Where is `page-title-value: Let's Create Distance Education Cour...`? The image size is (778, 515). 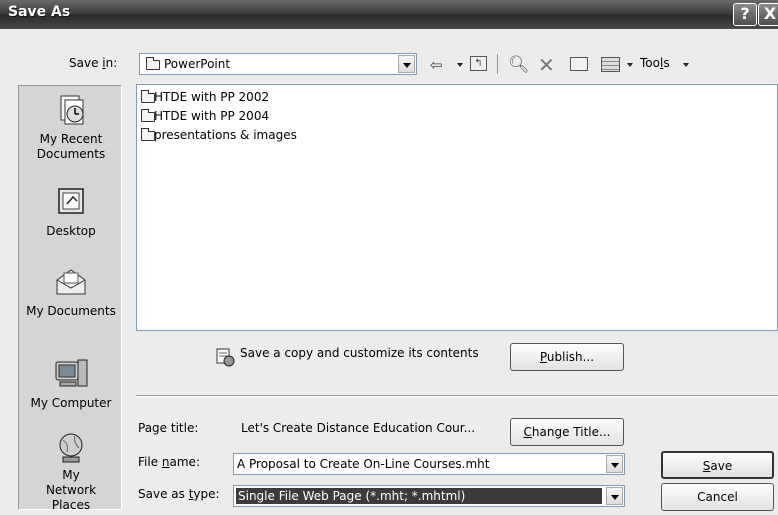
page-title-value: Let's Create Distance Education Cour... is located at coordinates (358, 428).